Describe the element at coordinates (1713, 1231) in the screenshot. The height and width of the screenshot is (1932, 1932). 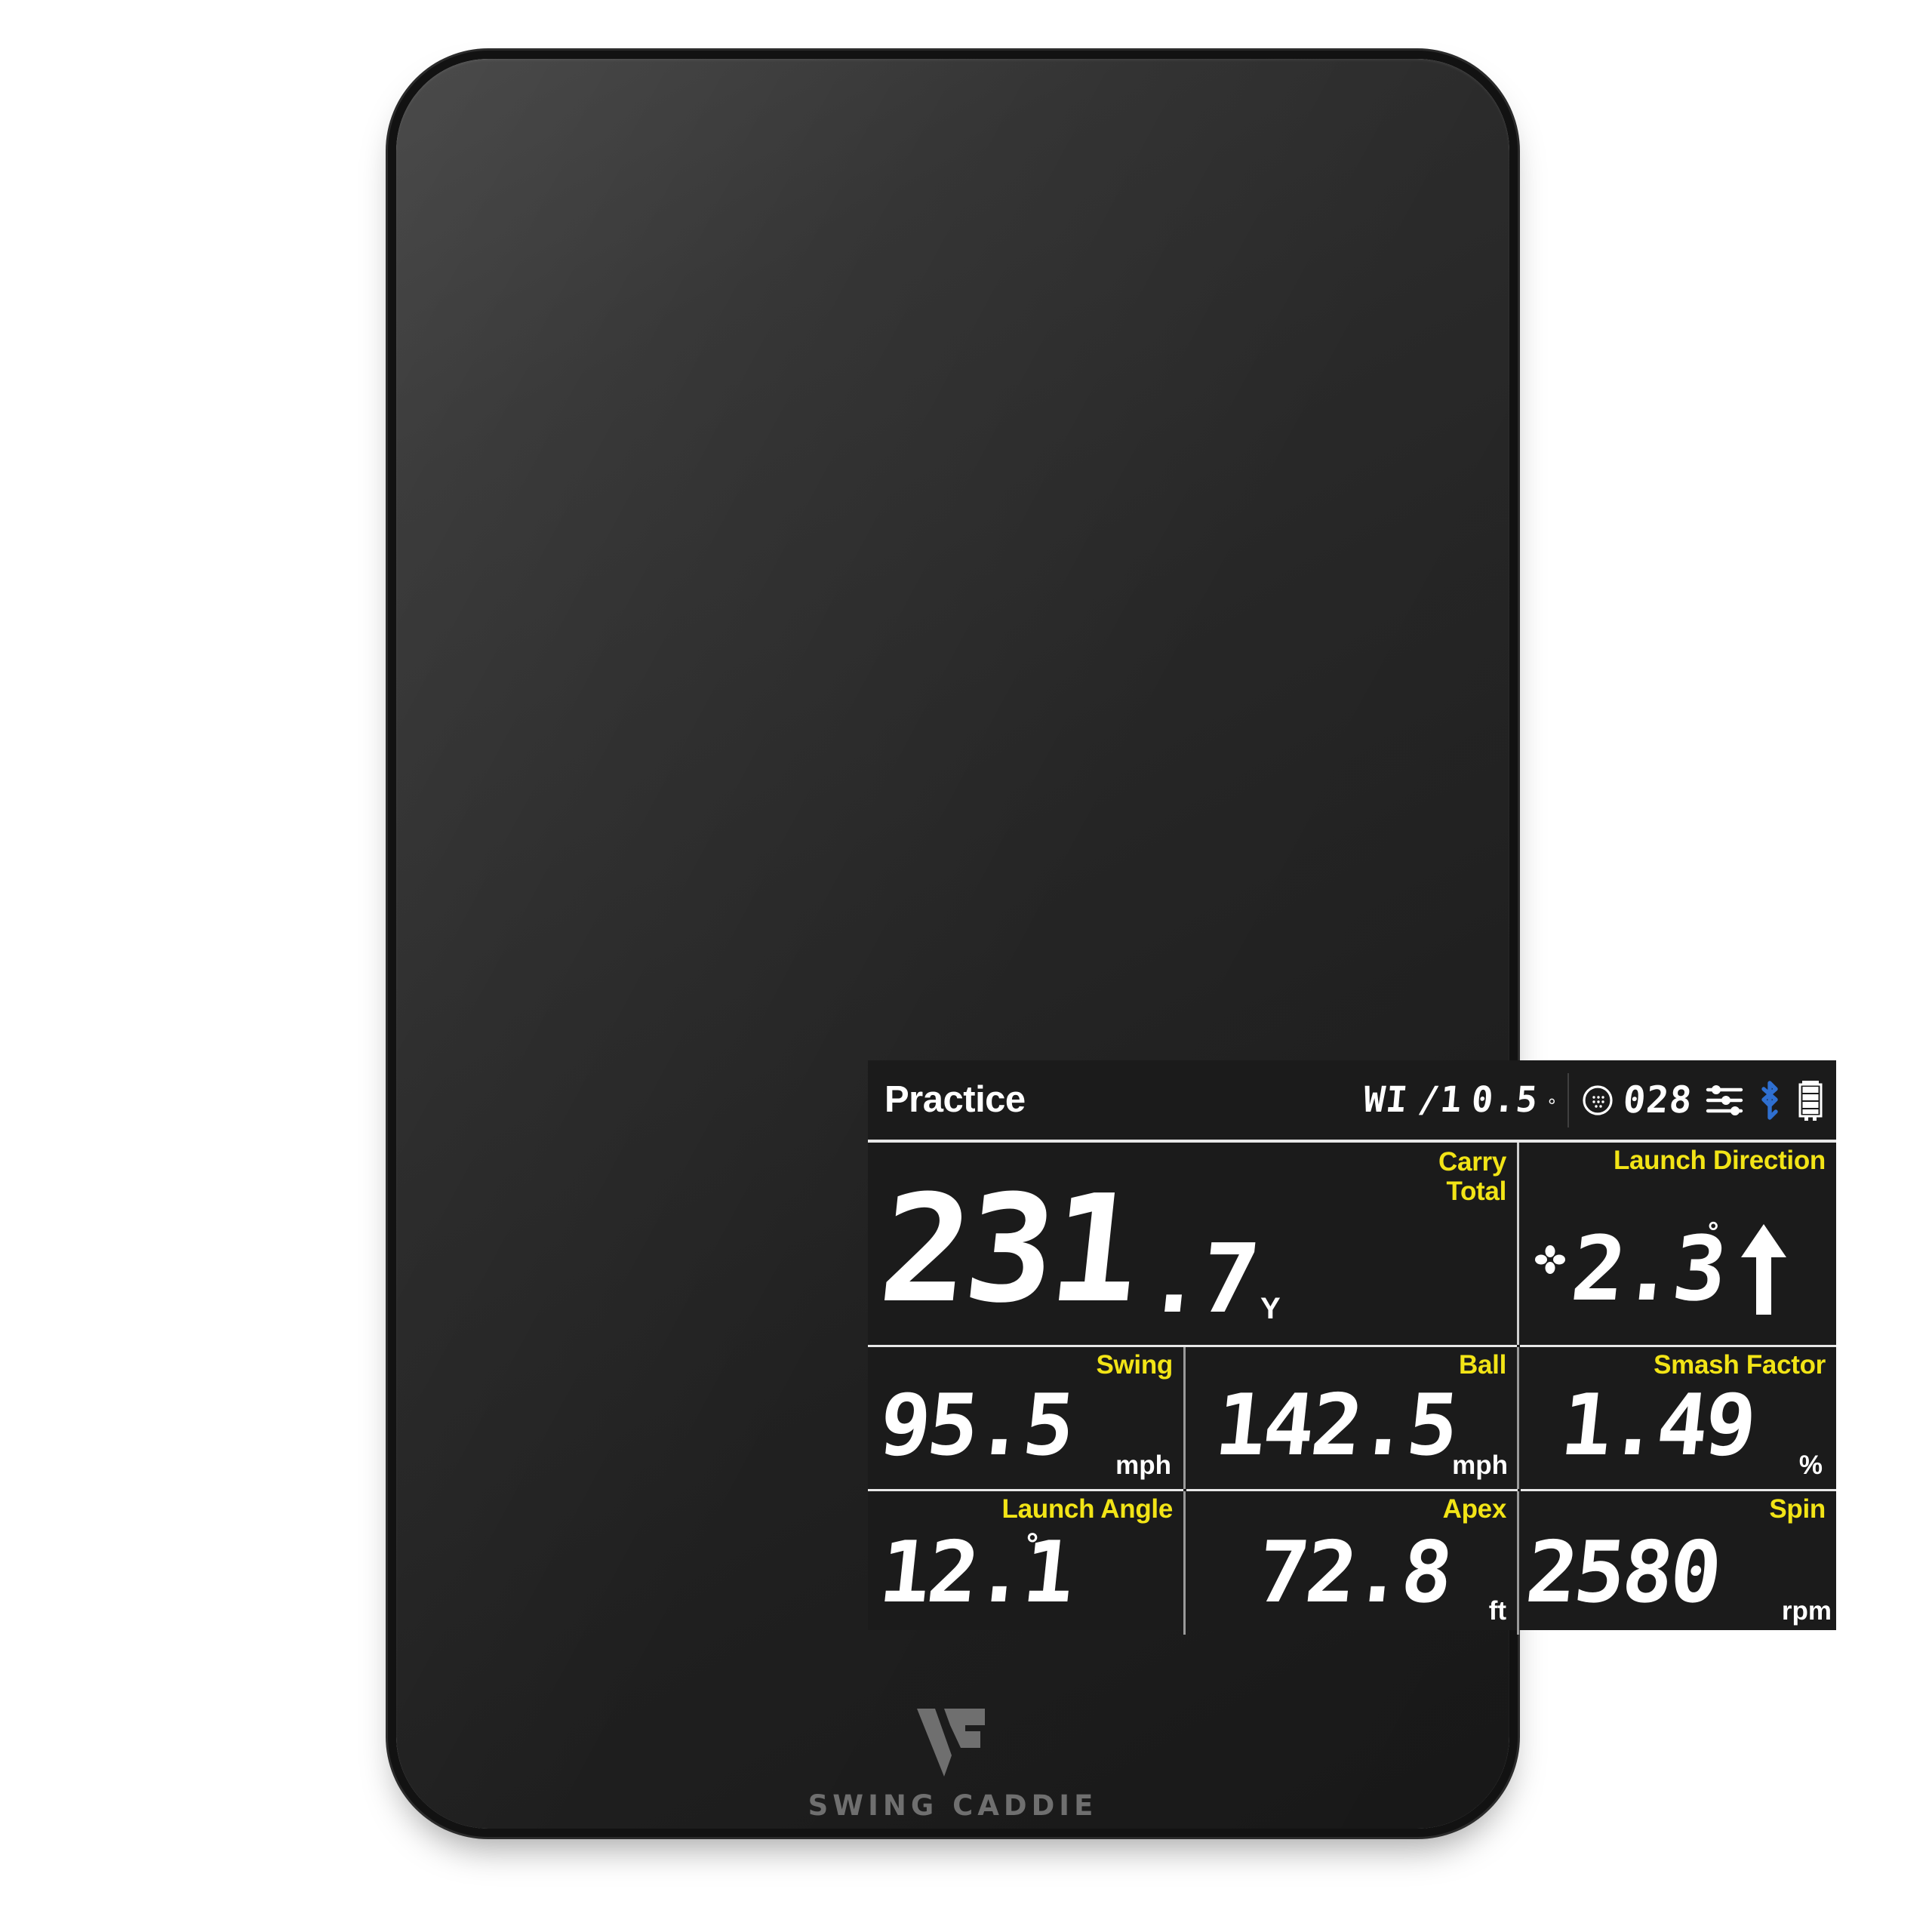
I see `launch-direction-degree: °` at that location.